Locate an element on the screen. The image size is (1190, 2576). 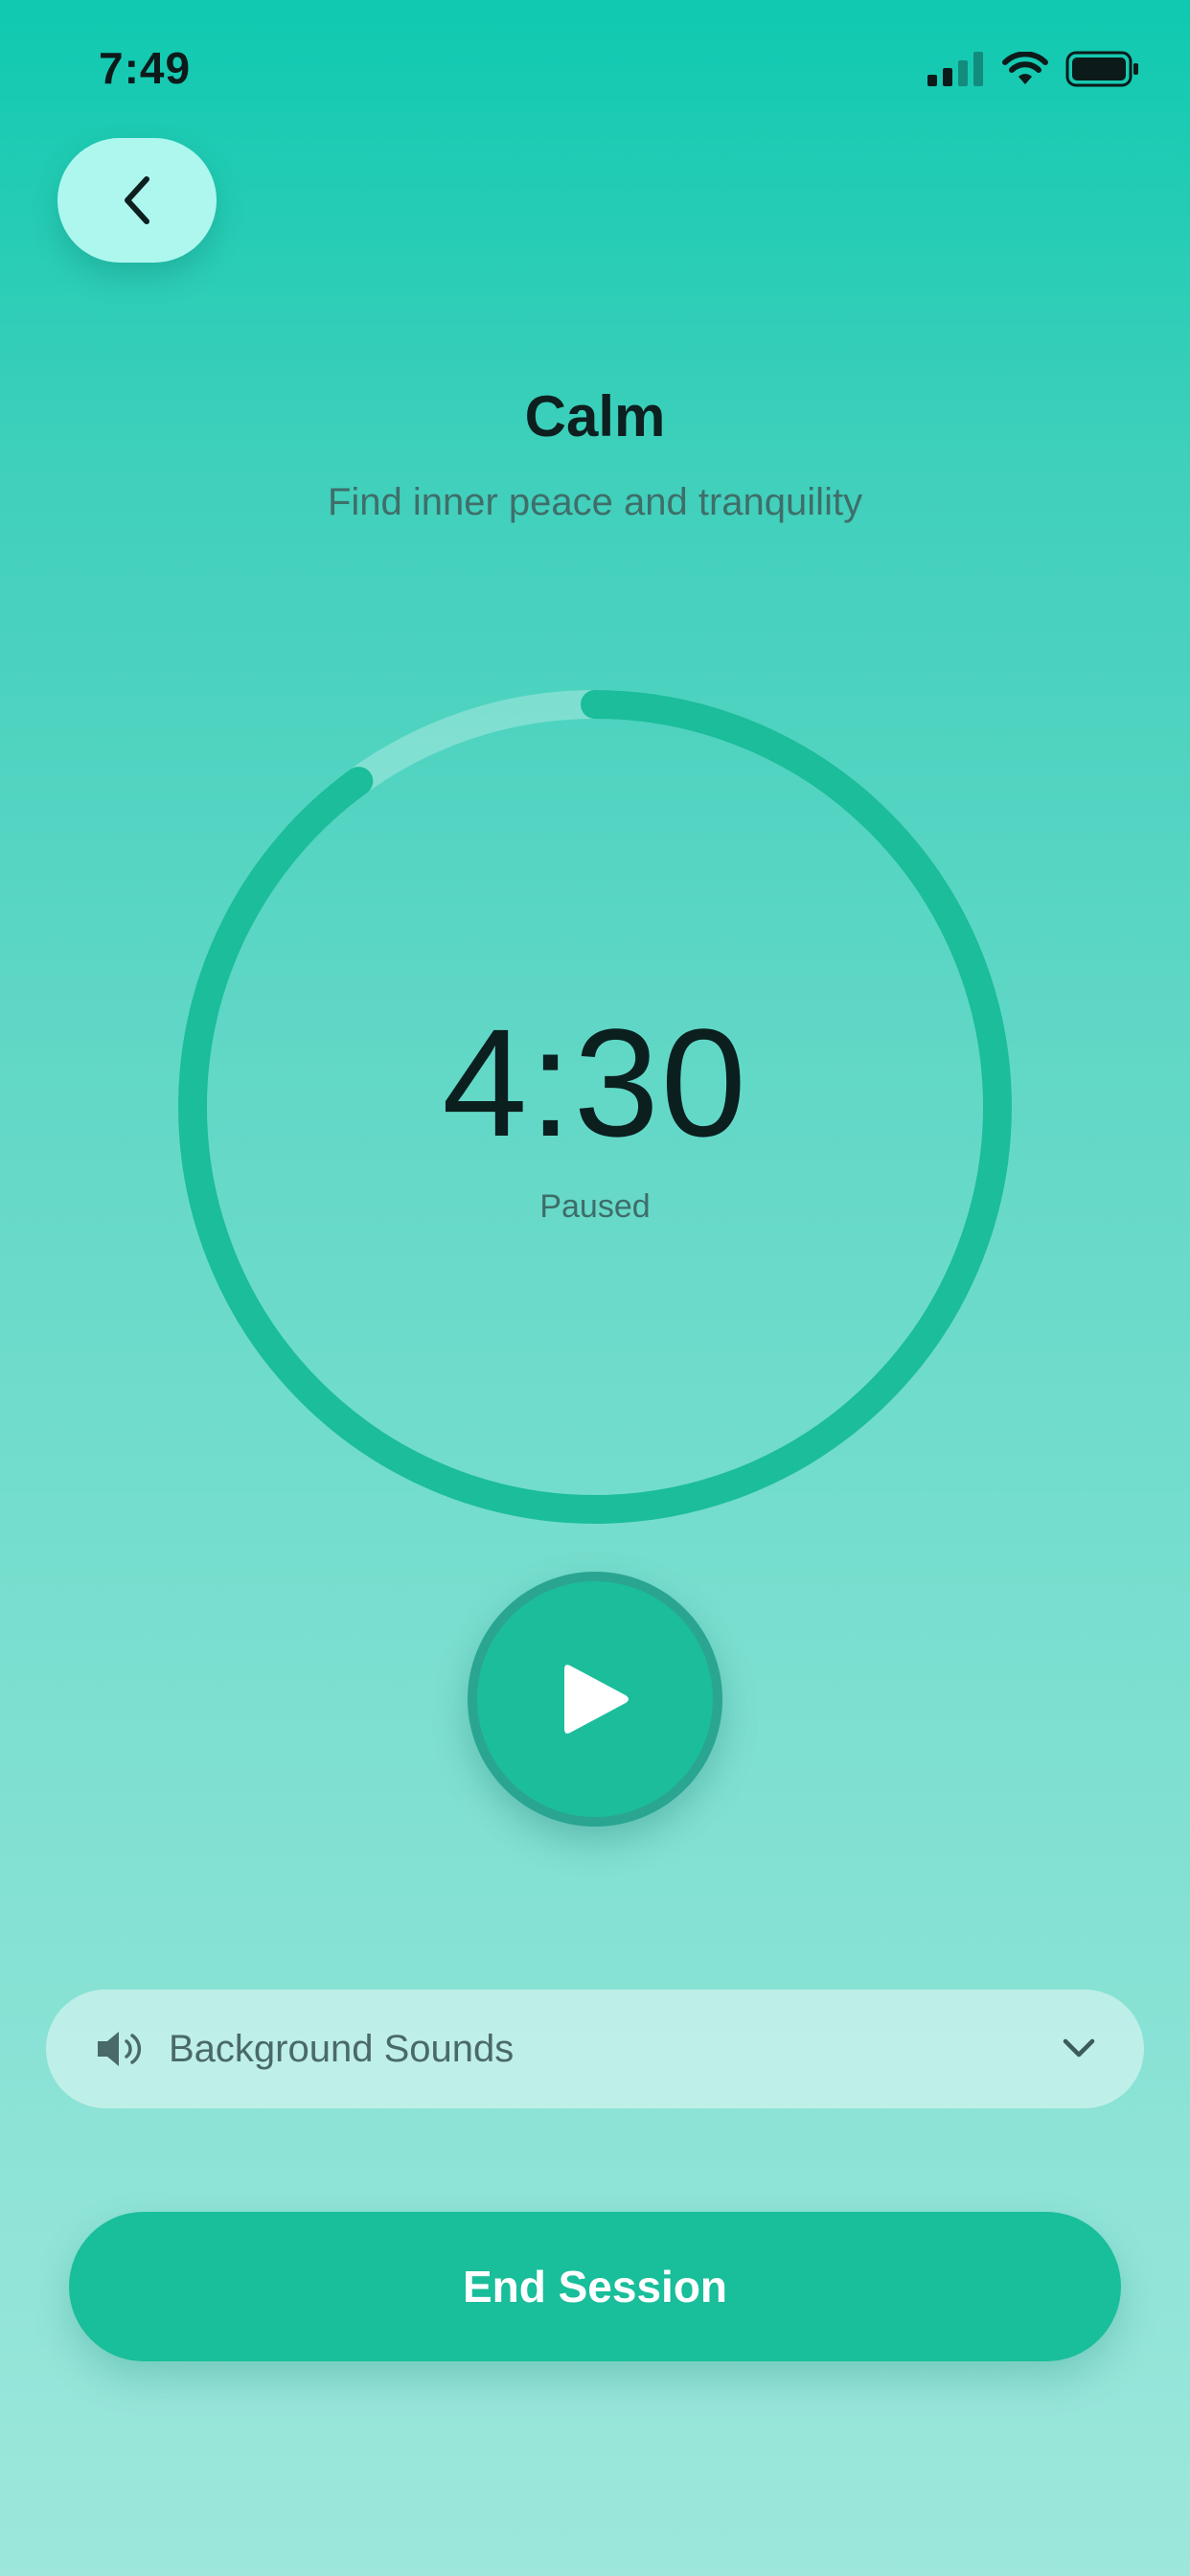
play-button-inner is located at coordinates (595, 1699).